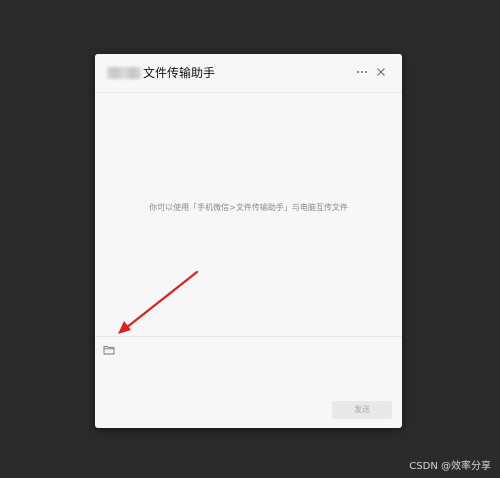 The image size is (500, 478). Describe the element at coordinates (248, 336) in the screenshot. I see `composer-divider` at that location.